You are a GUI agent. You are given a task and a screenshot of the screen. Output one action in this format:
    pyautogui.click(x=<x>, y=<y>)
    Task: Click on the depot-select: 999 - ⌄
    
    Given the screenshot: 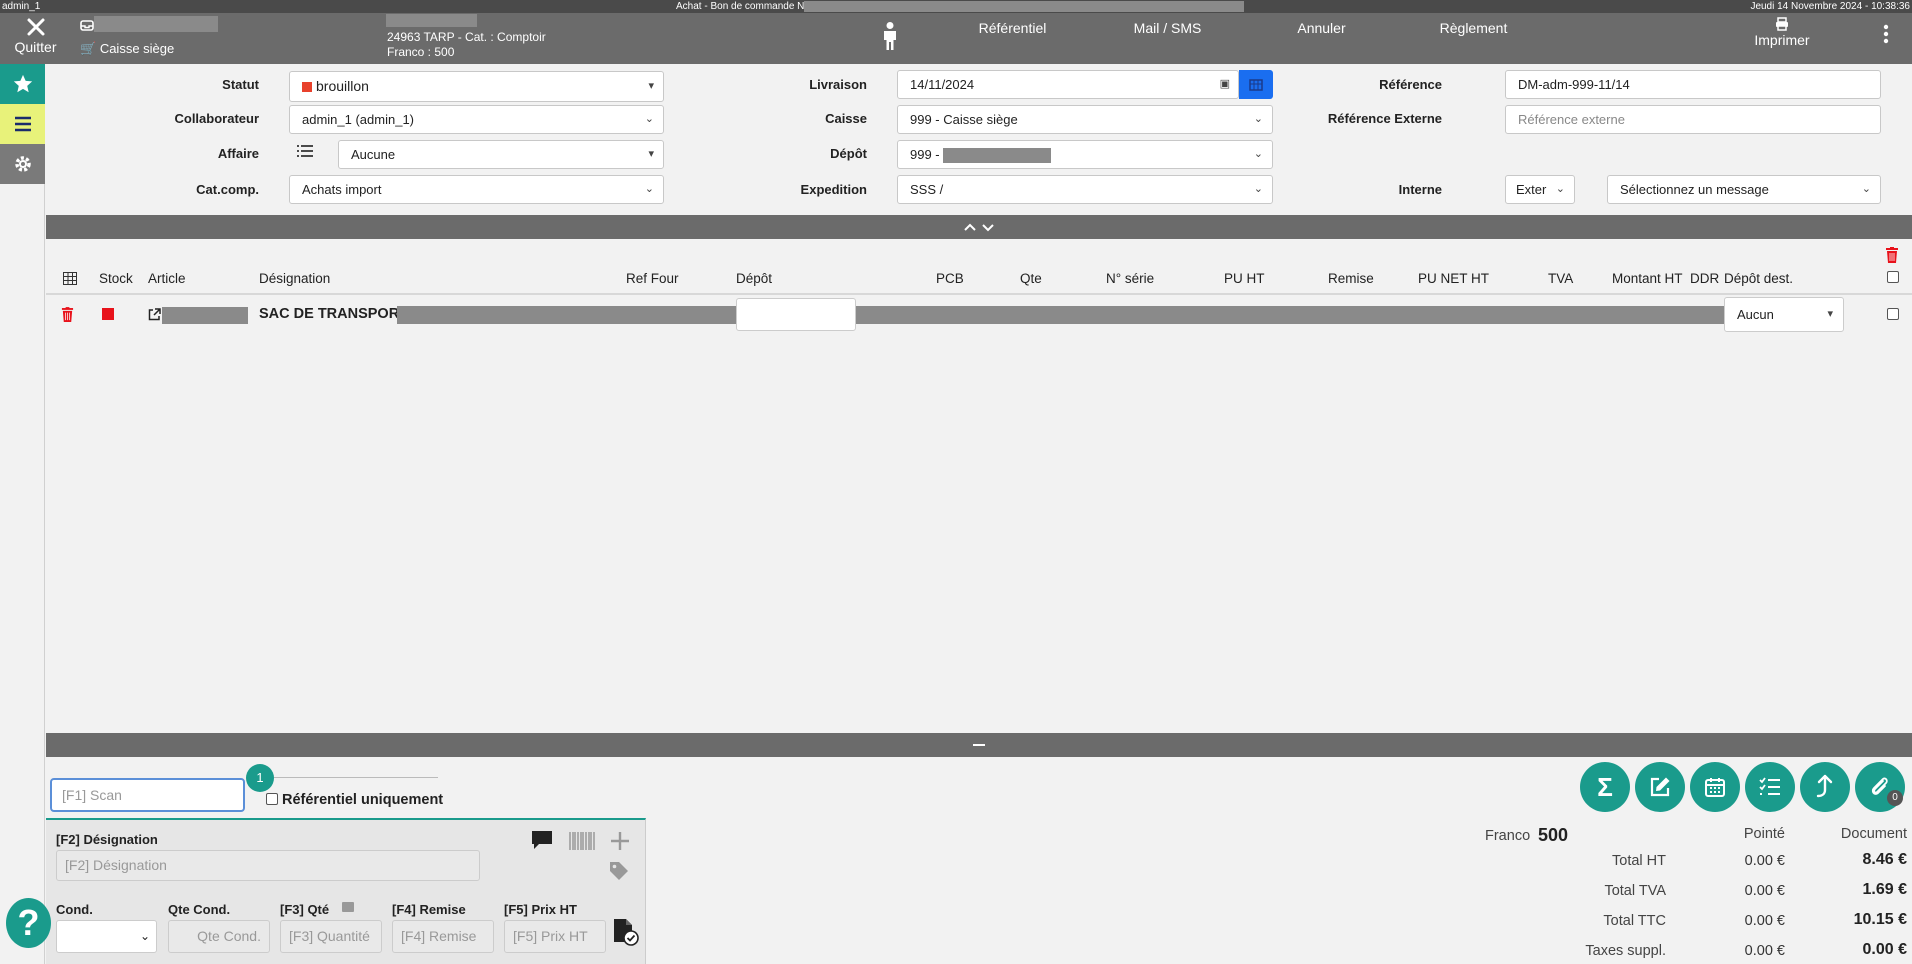 What is the action you would take?
    pyautogui.click(x=1085, y=154)
    